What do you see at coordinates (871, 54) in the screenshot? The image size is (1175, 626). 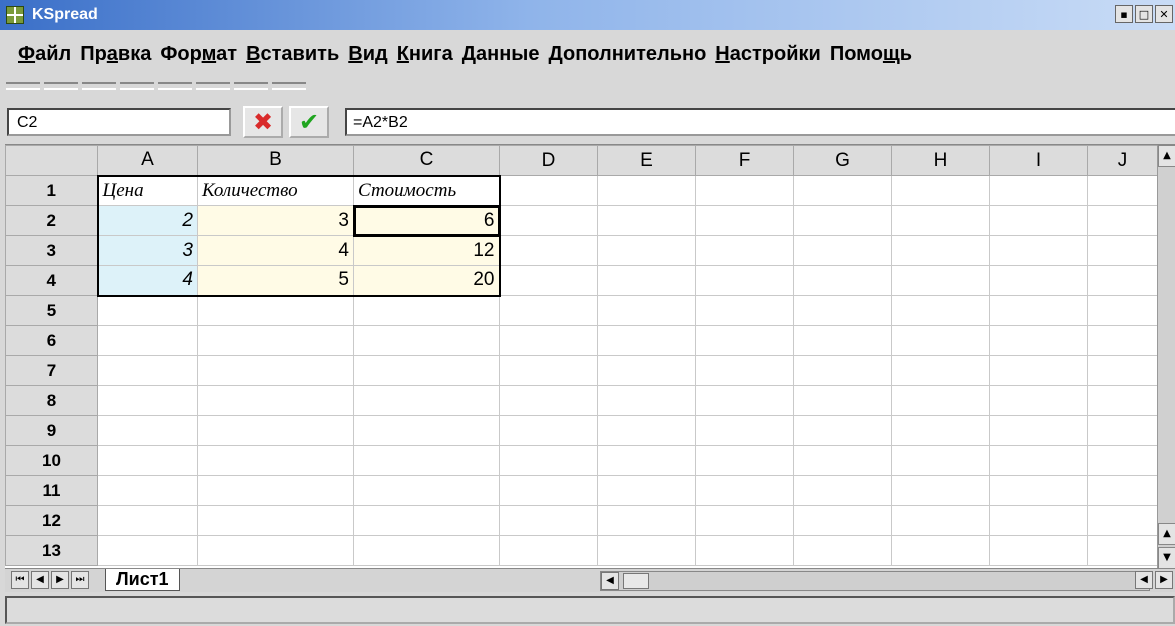 I see `menu-item-10: Помощь` at bounding box center [871, 54].